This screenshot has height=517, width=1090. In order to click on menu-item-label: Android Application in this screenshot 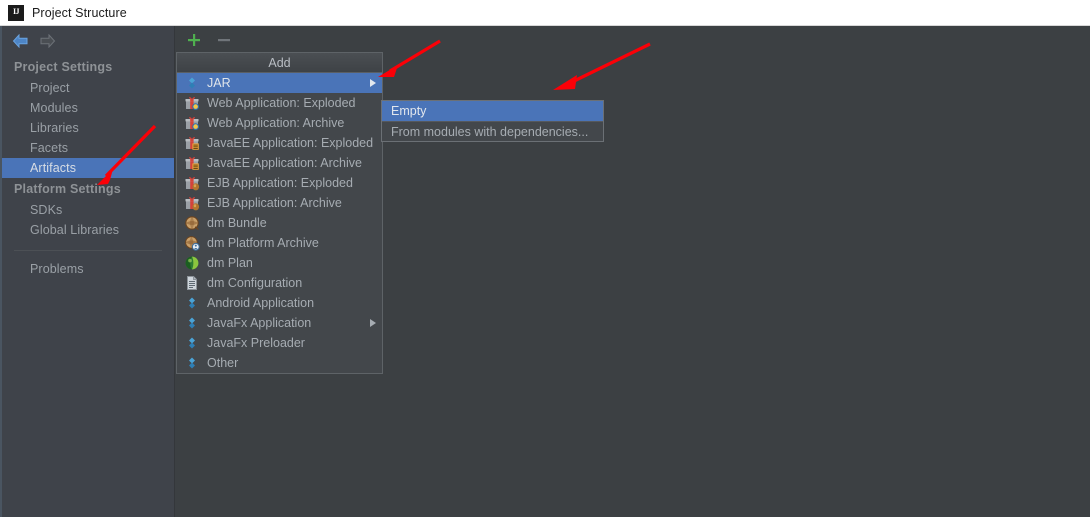, I will do `click(261, 303)`.